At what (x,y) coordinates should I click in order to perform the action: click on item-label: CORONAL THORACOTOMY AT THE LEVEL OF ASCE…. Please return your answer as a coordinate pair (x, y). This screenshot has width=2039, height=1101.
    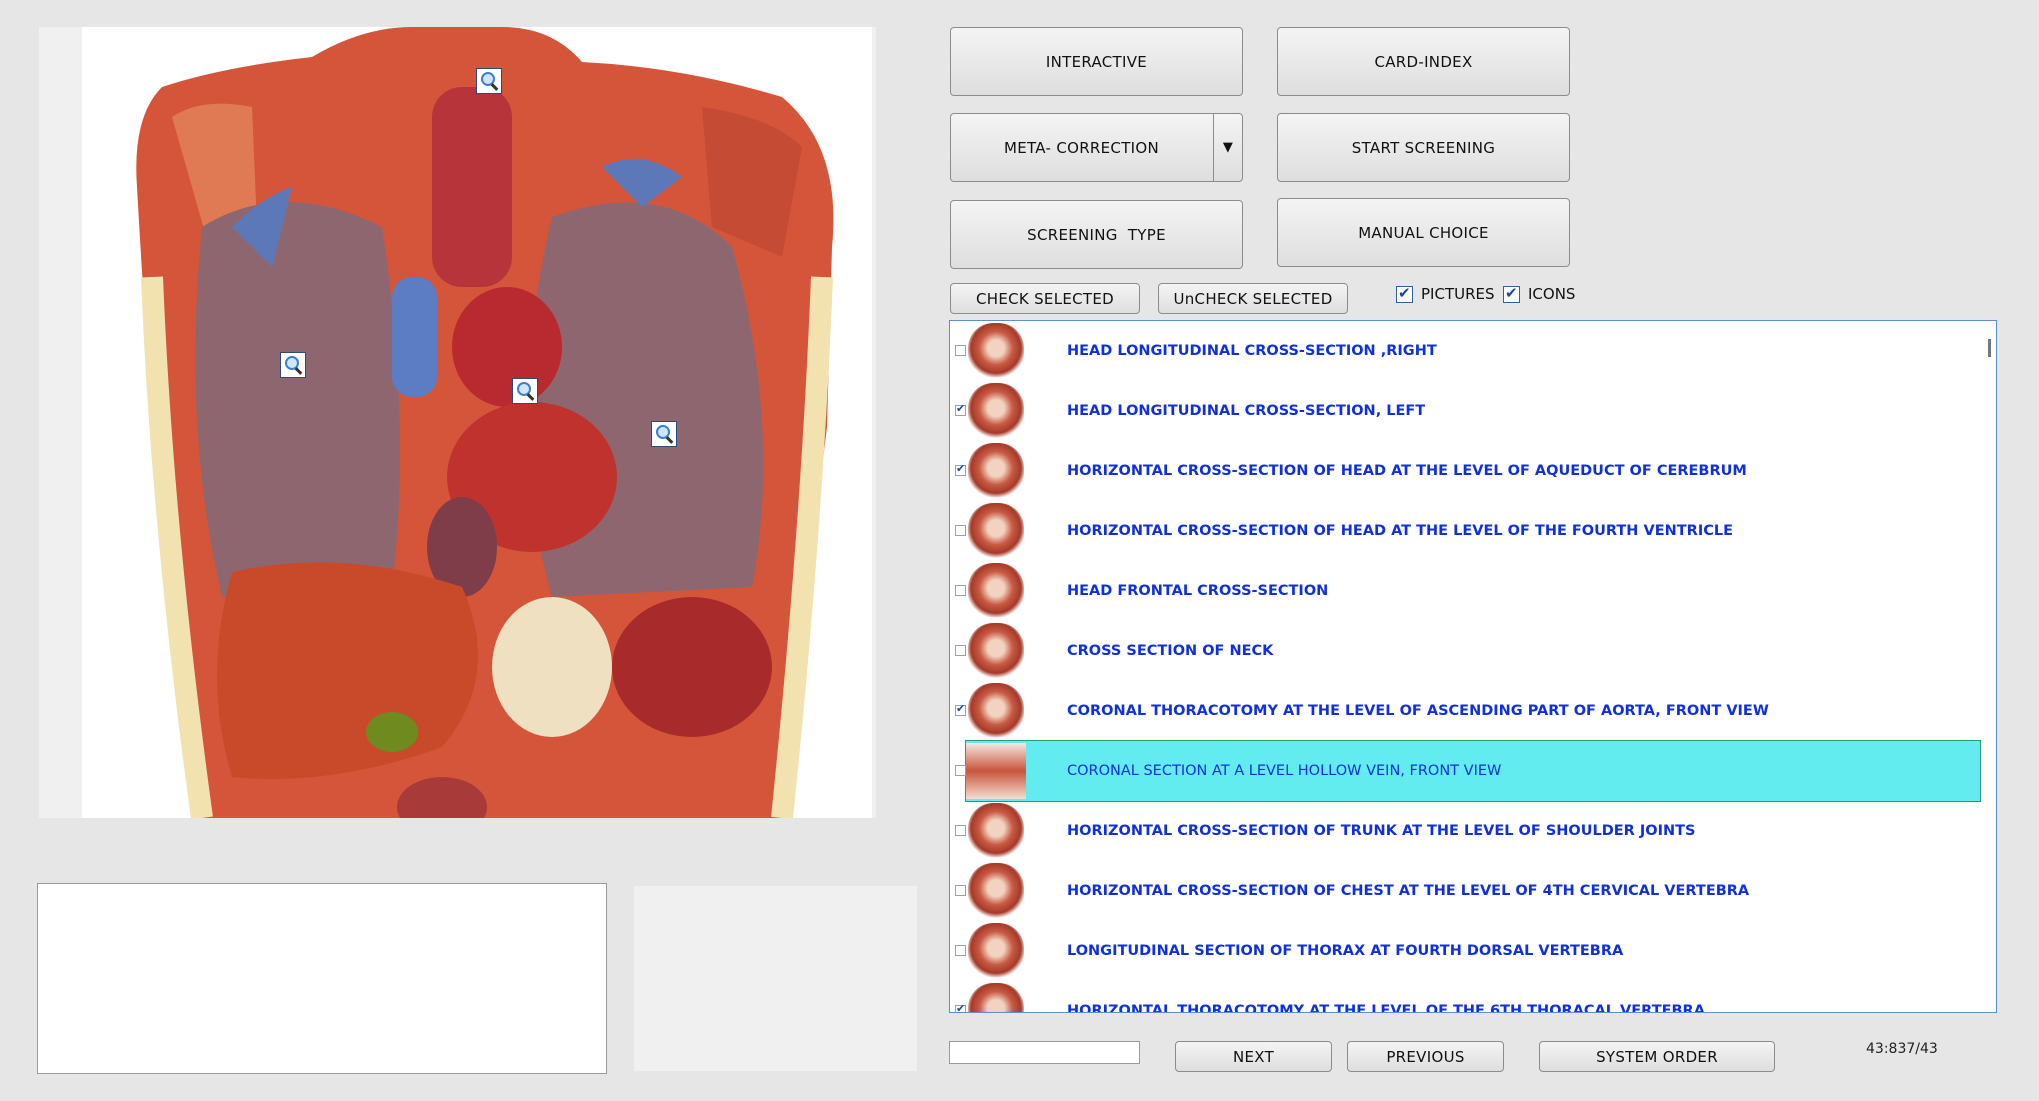
    Looking at the image, I should click on (1418, 711).